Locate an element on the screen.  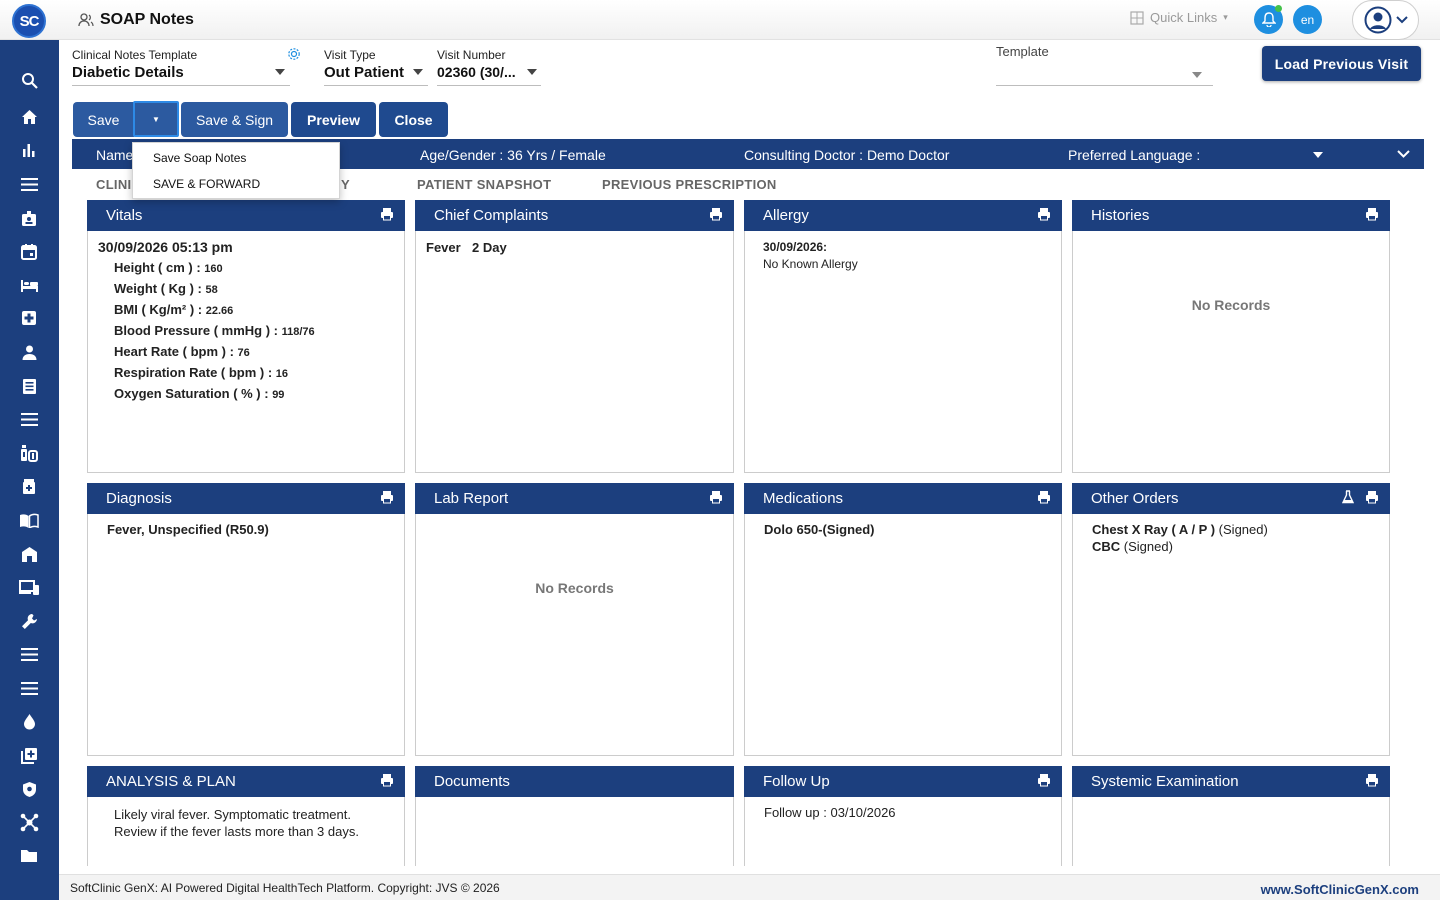
visit-type-field: Visit Type Out Patient is located at coordinates (376, 67).